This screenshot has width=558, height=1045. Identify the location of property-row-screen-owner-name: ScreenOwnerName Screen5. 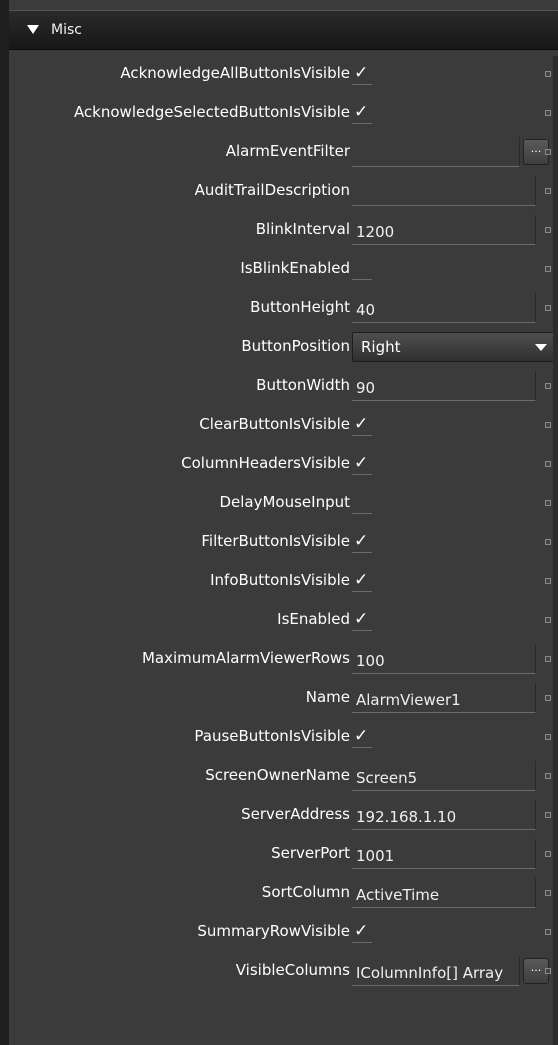
(283, 778).